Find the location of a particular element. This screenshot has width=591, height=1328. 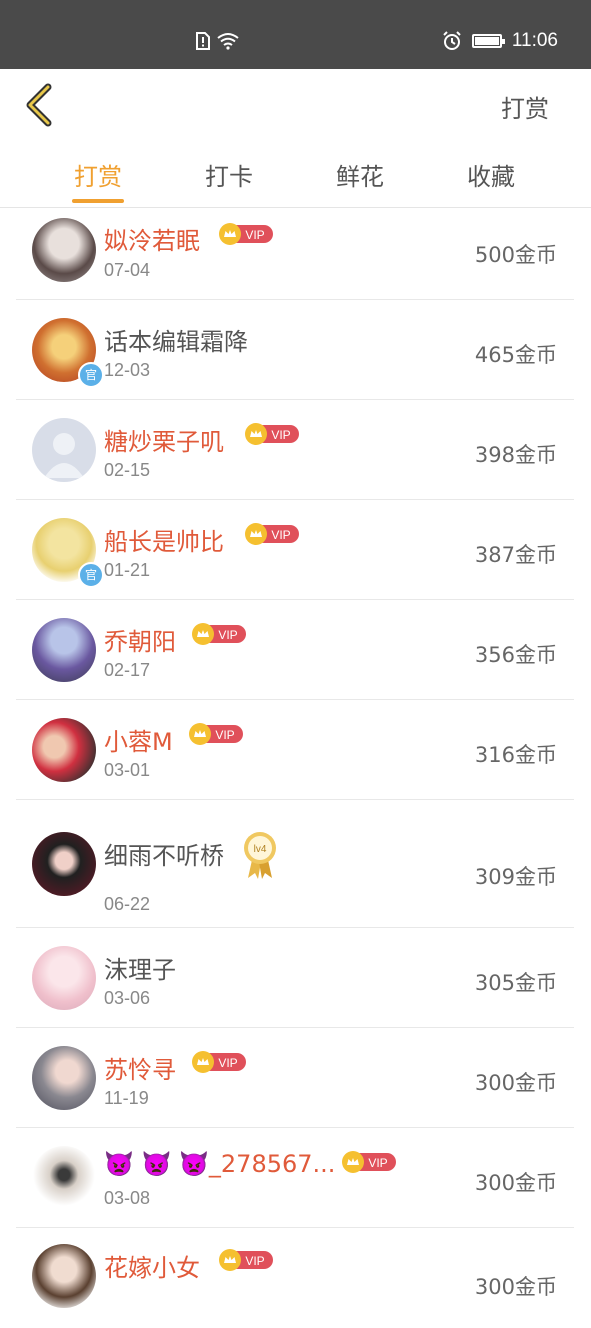

list-item: 苏怜寻 VIP 11-19 300金币 is located at coordinates (295, 1078).